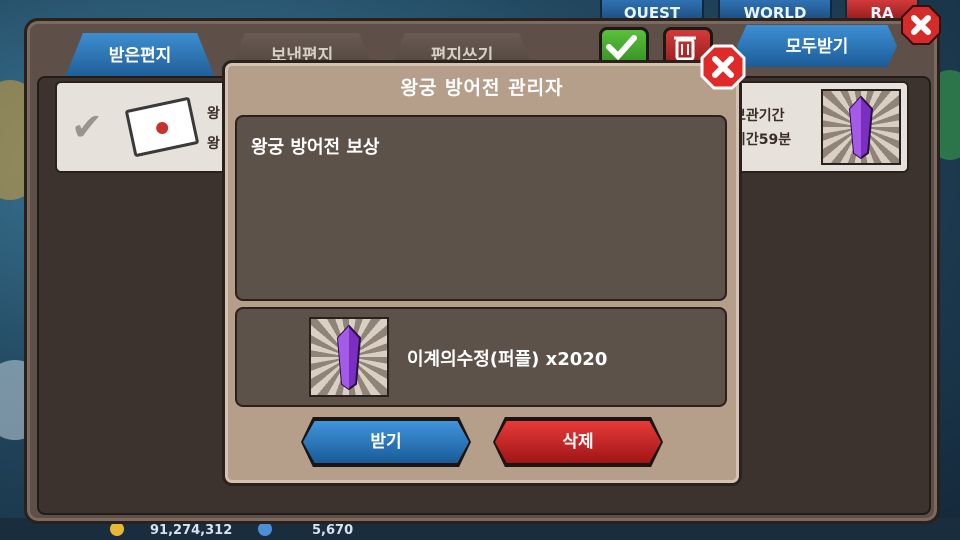  Describe the element at coordinates (817, 46) in the screenshot. I see `receive-all-button: 모두받기` at that location.